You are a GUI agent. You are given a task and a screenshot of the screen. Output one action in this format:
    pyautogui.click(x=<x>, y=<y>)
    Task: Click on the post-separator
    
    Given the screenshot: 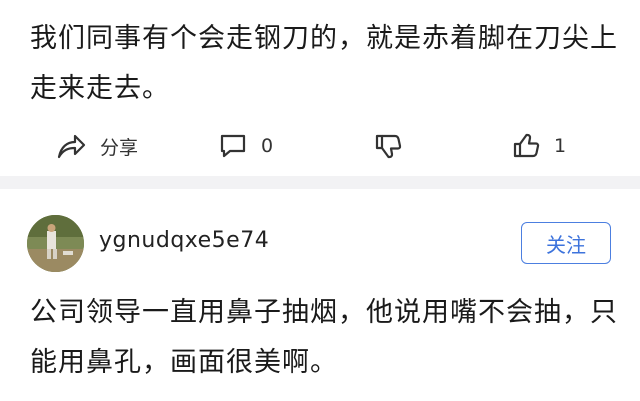 What is the action you would take?
    pyautogui.click(x=320, y=182)
    